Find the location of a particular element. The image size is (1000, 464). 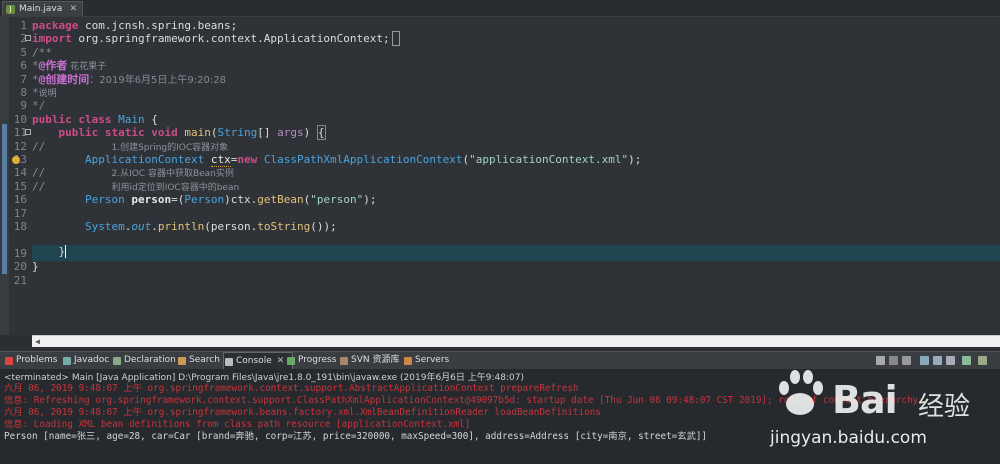

tab-servers: Servers is located at coordinates (426, 360).